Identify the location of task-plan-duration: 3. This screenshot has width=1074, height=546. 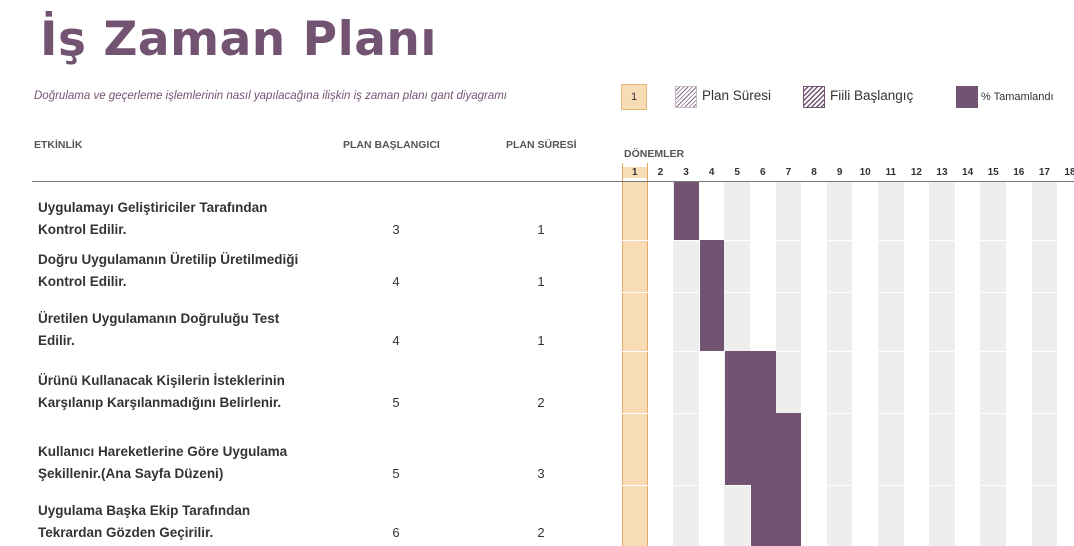
(541, 473).